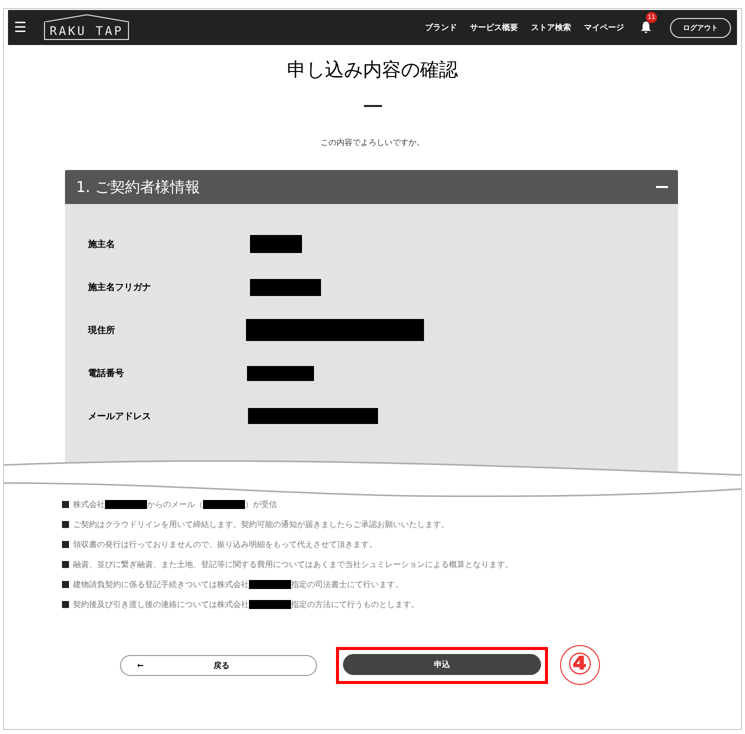  What do you see at coordinates (261, 524) in the screenshot?
I see `notice-text: ご契約はクラウドリインを用いて締結します。契約可能の通知が届きましたらご承認お願いいたします。` at bounding box center [261, 524].